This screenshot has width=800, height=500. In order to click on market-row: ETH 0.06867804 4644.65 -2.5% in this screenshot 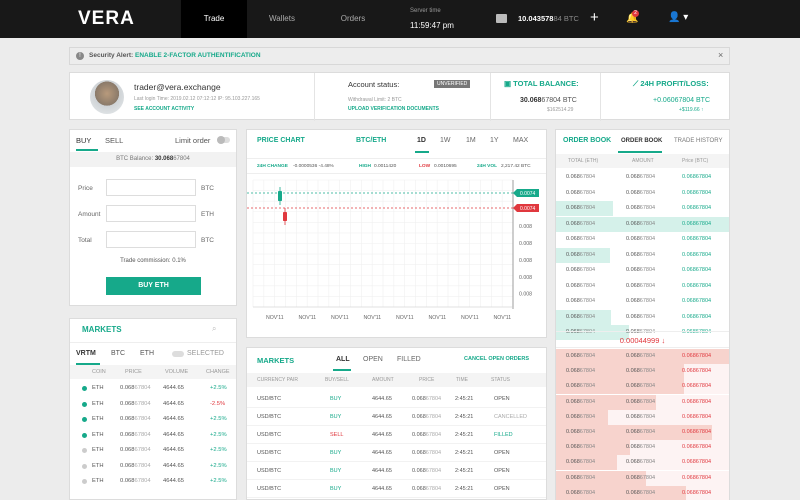, I will do `click(153, 404)`.